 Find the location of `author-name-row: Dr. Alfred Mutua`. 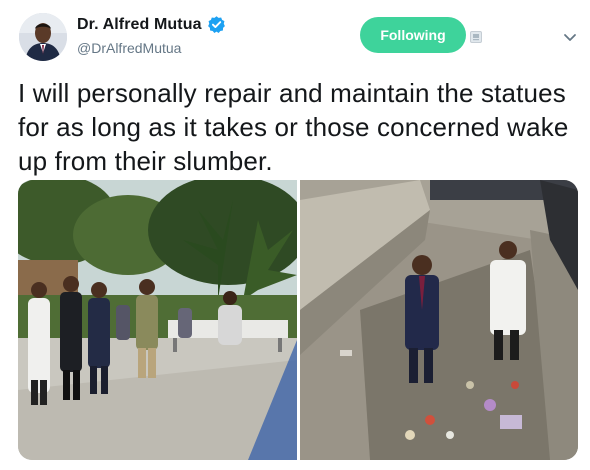

author-name-row: Dr. Alfred Mutua is located at coordinates (151, 24).